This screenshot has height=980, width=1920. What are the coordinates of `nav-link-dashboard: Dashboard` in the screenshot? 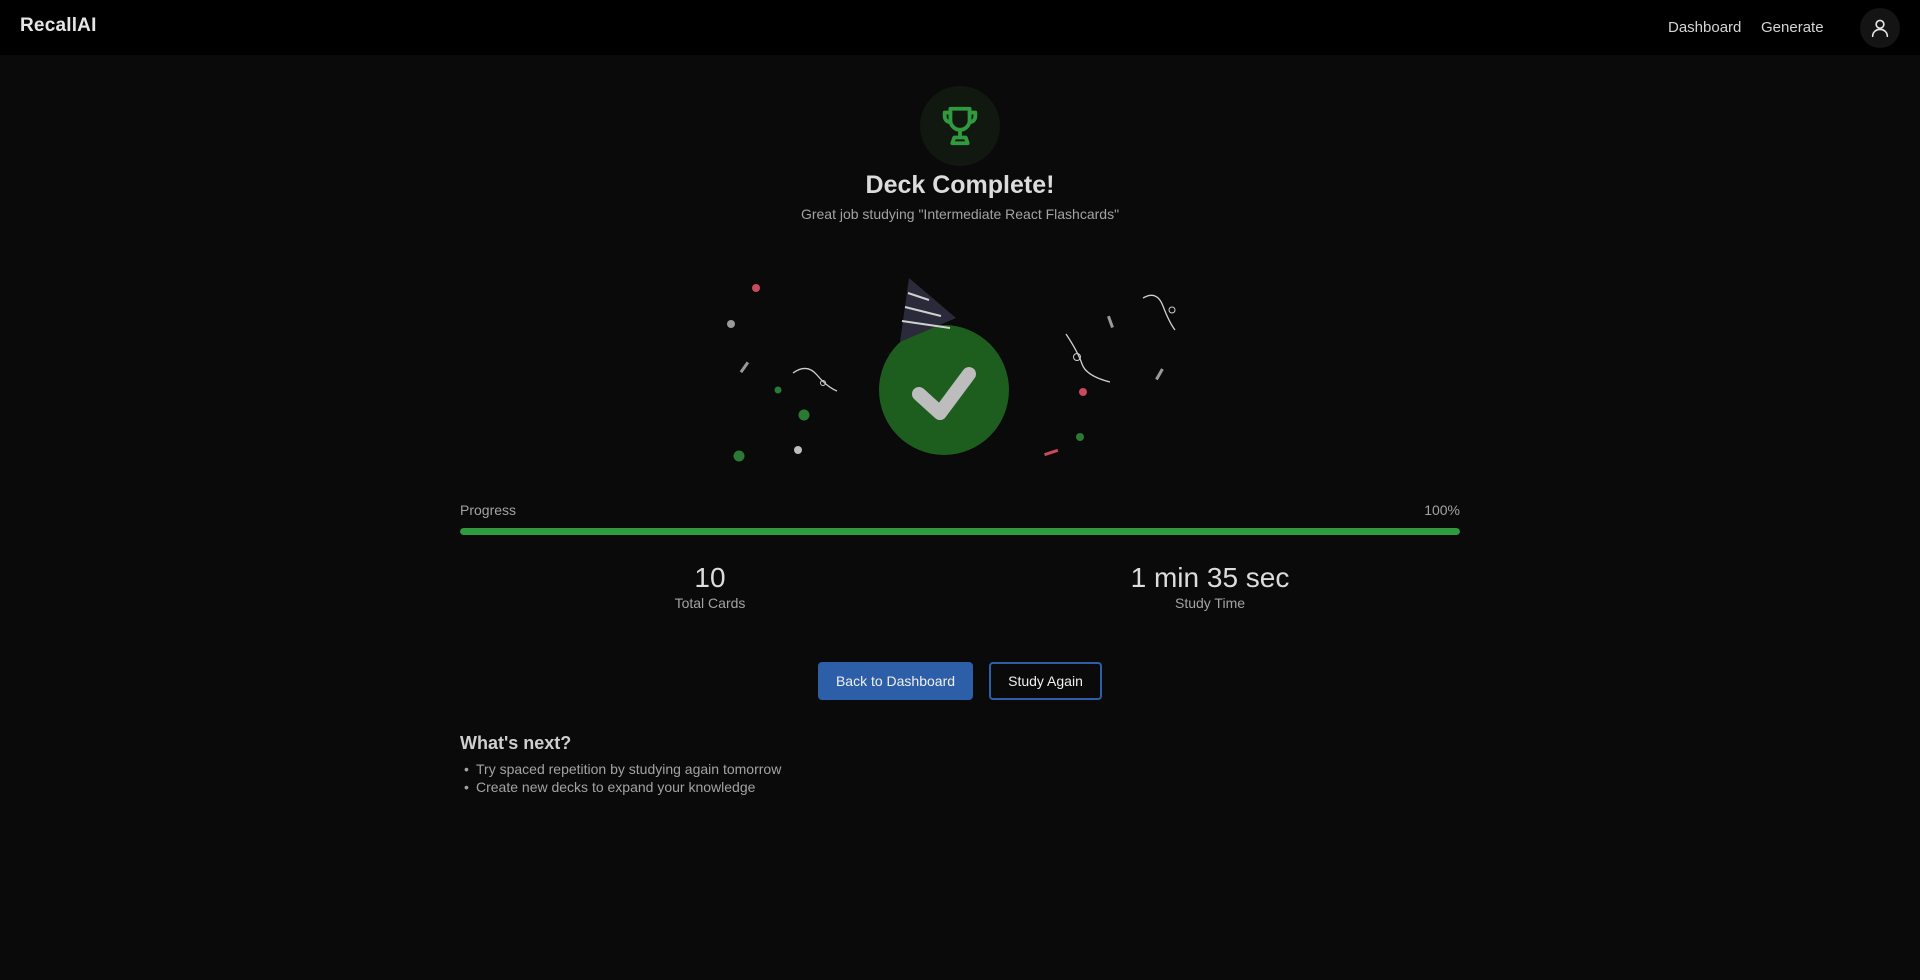 It's located at (1704, 27).